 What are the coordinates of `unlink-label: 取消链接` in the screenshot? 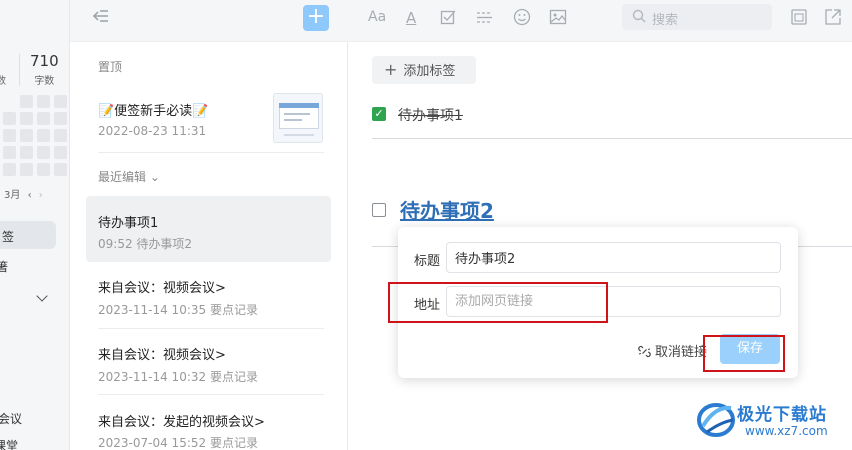 It's located at (681, 352).